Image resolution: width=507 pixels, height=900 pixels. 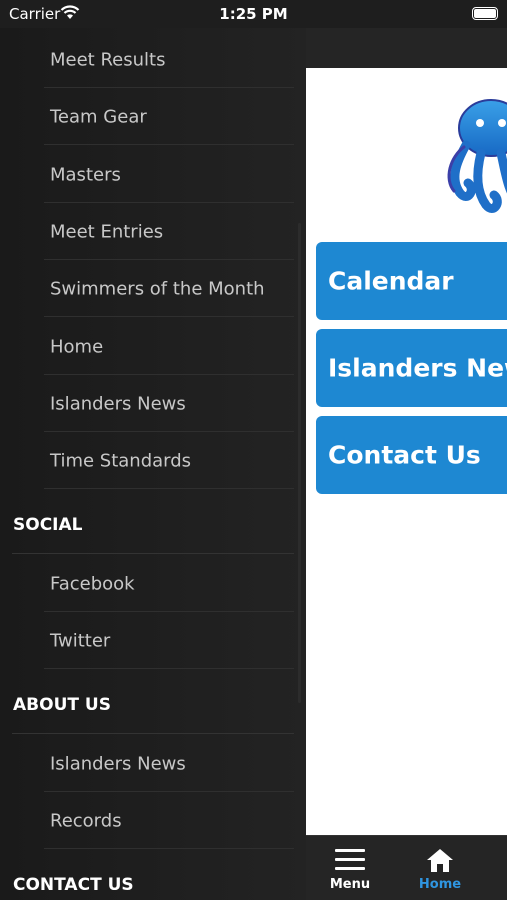 What do you see at coordinates (121, 460) in the screenshot?
I see `menu-item-label: Time Standards` at bounding box center [121, 460].